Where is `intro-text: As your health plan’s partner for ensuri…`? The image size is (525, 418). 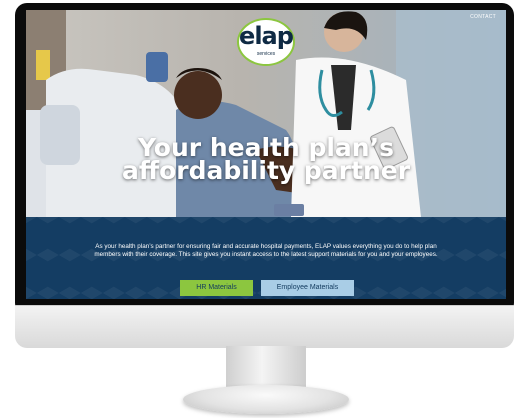 intro-text: As your health plan’s partner for ensuri… is located at coordinates (266, 250).